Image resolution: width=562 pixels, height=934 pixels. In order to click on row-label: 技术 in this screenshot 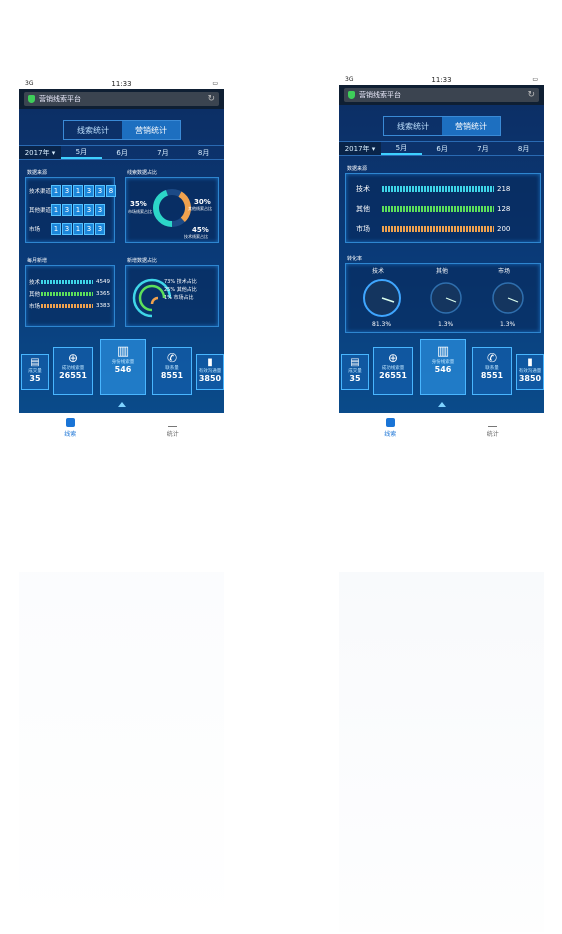, I will do `click(363, 189)`.